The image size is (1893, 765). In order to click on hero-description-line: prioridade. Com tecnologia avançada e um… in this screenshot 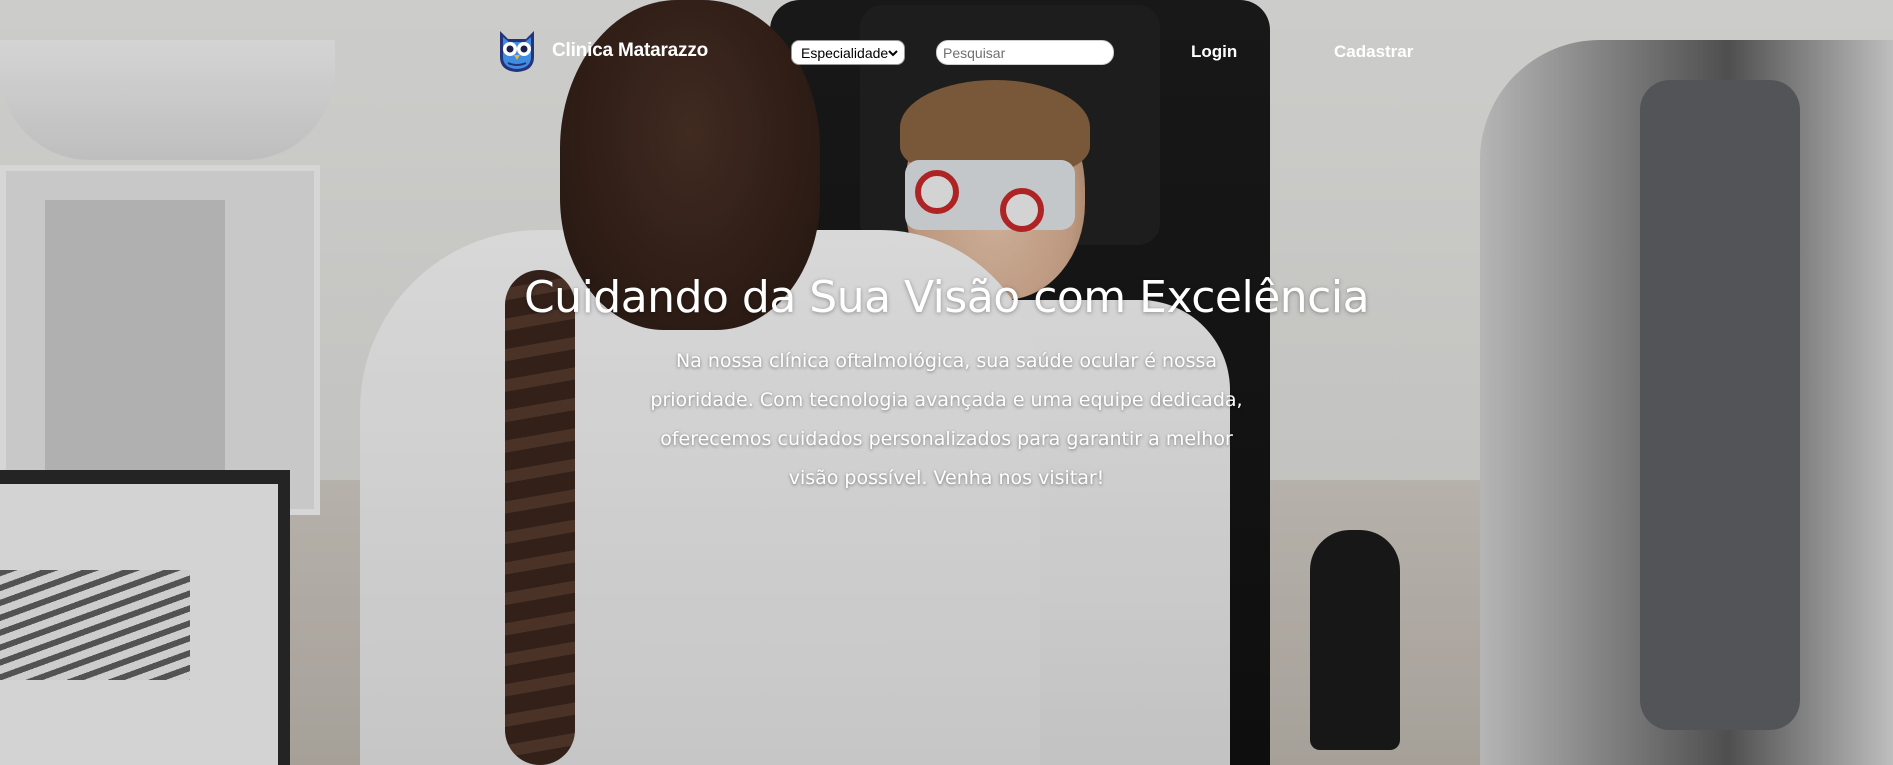, I will do `click(946, 400)`.